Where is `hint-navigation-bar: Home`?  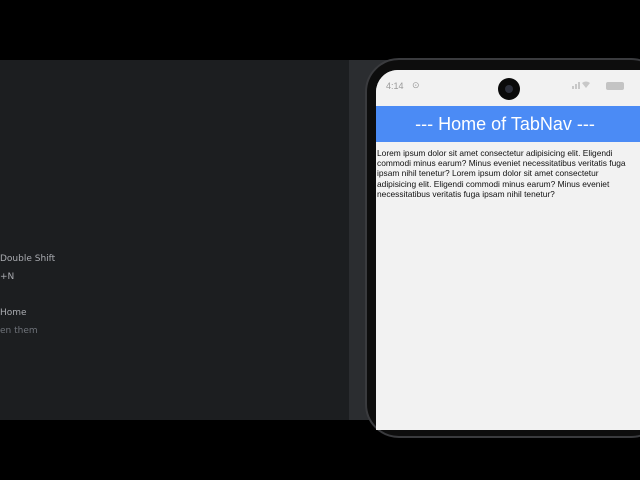
hint-navigation-bar: Home is located at coordinates (13, 313).